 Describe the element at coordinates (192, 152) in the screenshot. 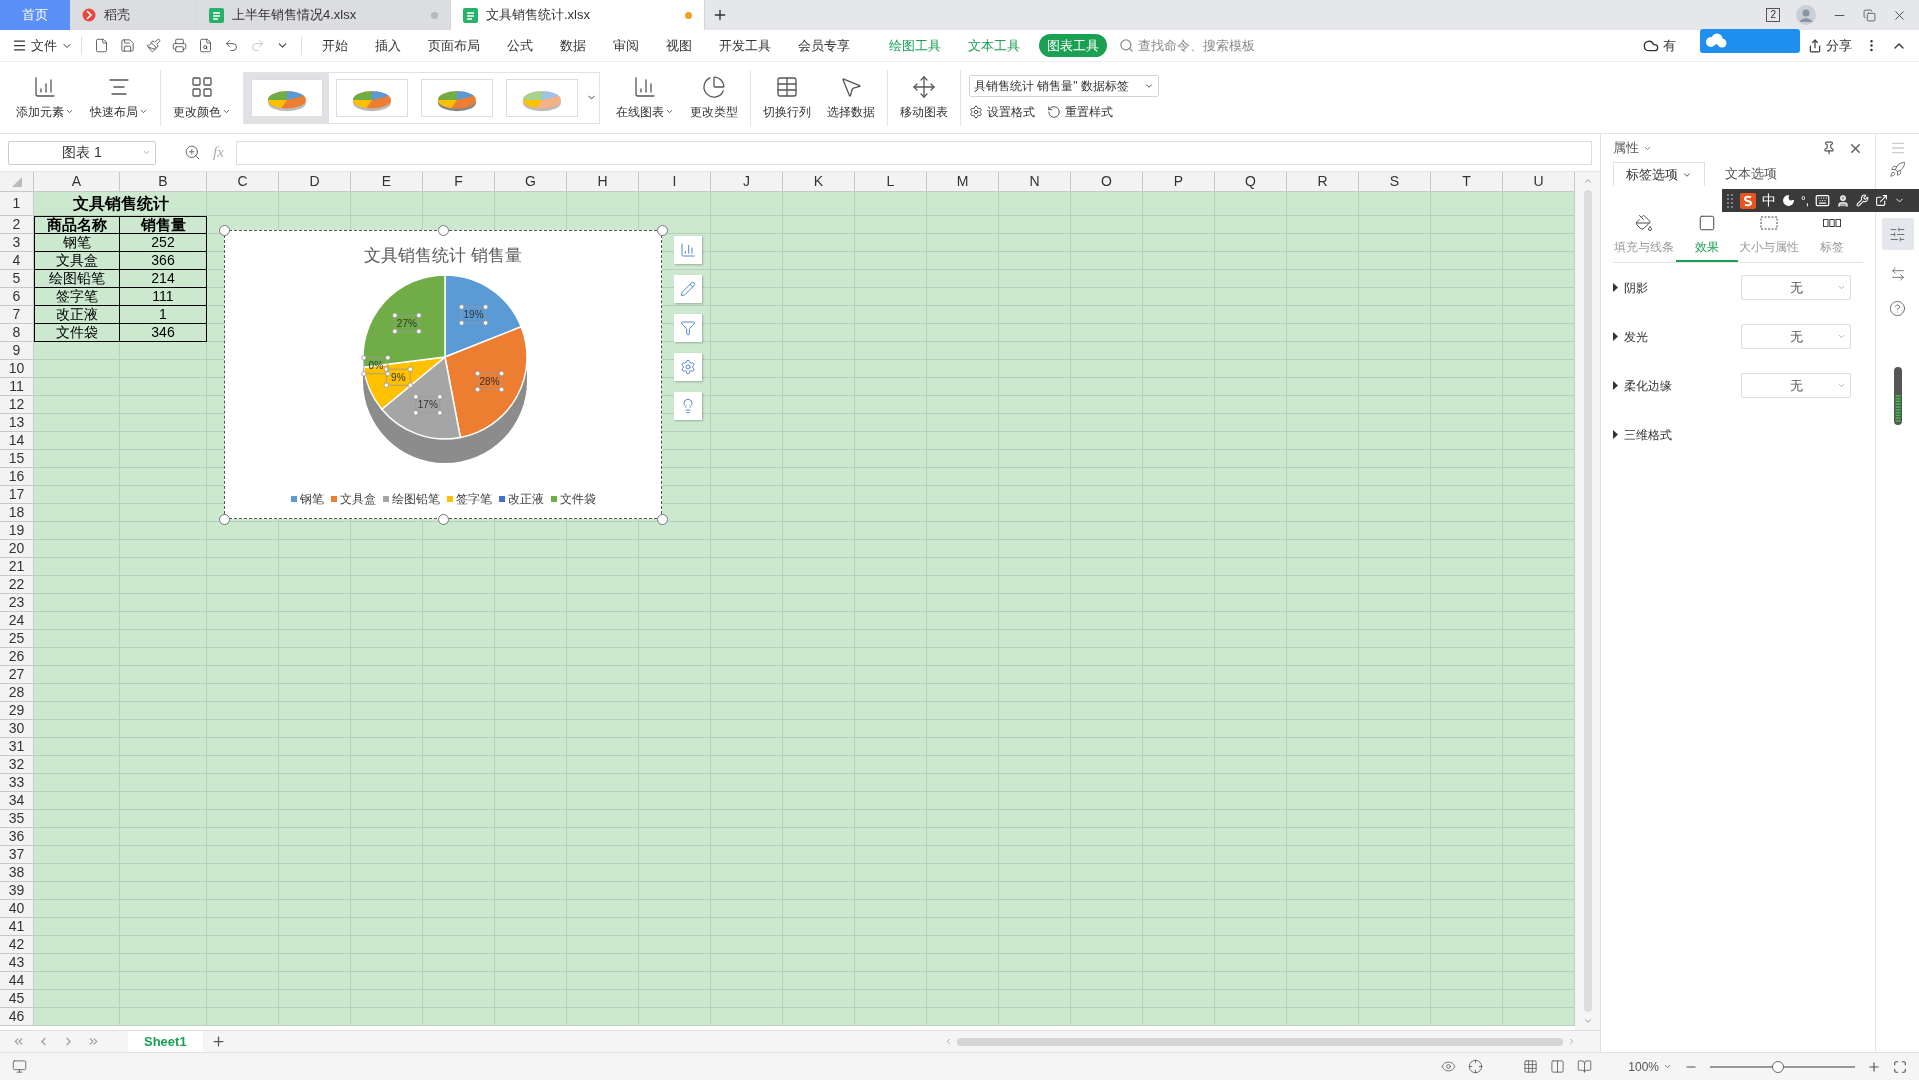

I see `zoom-icon` at that location.